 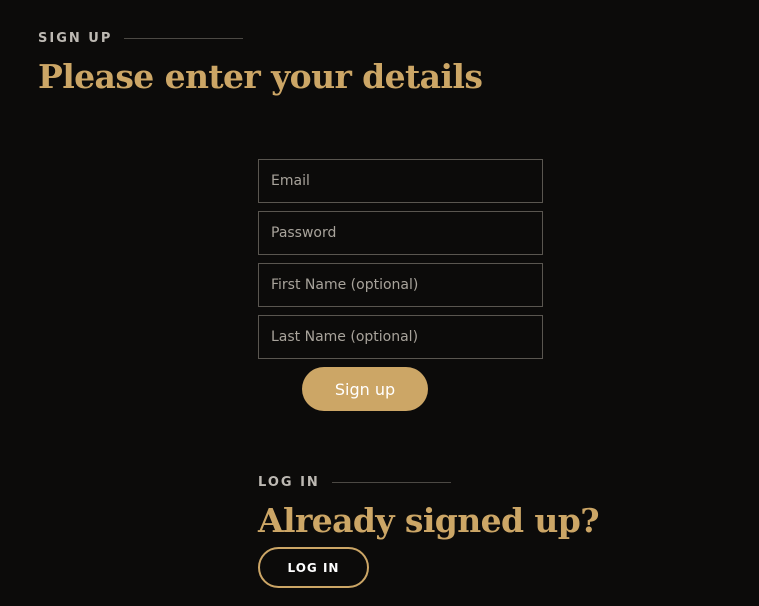 I want to click on first-name-field, so click(x=400, y=285).